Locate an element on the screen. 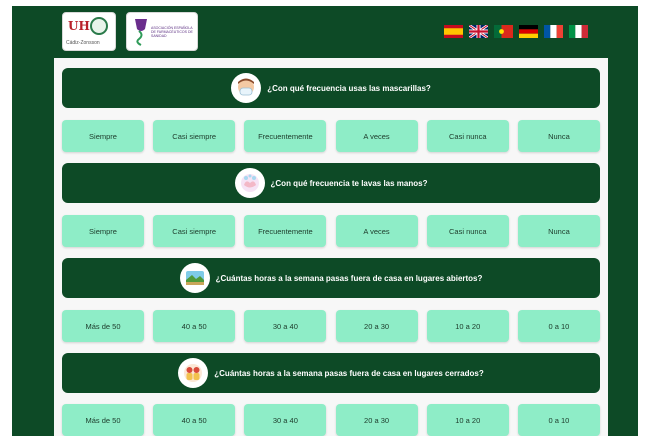 This screenshot has width=659, height=436. question-text: ¿Con qué frecuencia te lavas las manos? is located at coordinates (349, 183).